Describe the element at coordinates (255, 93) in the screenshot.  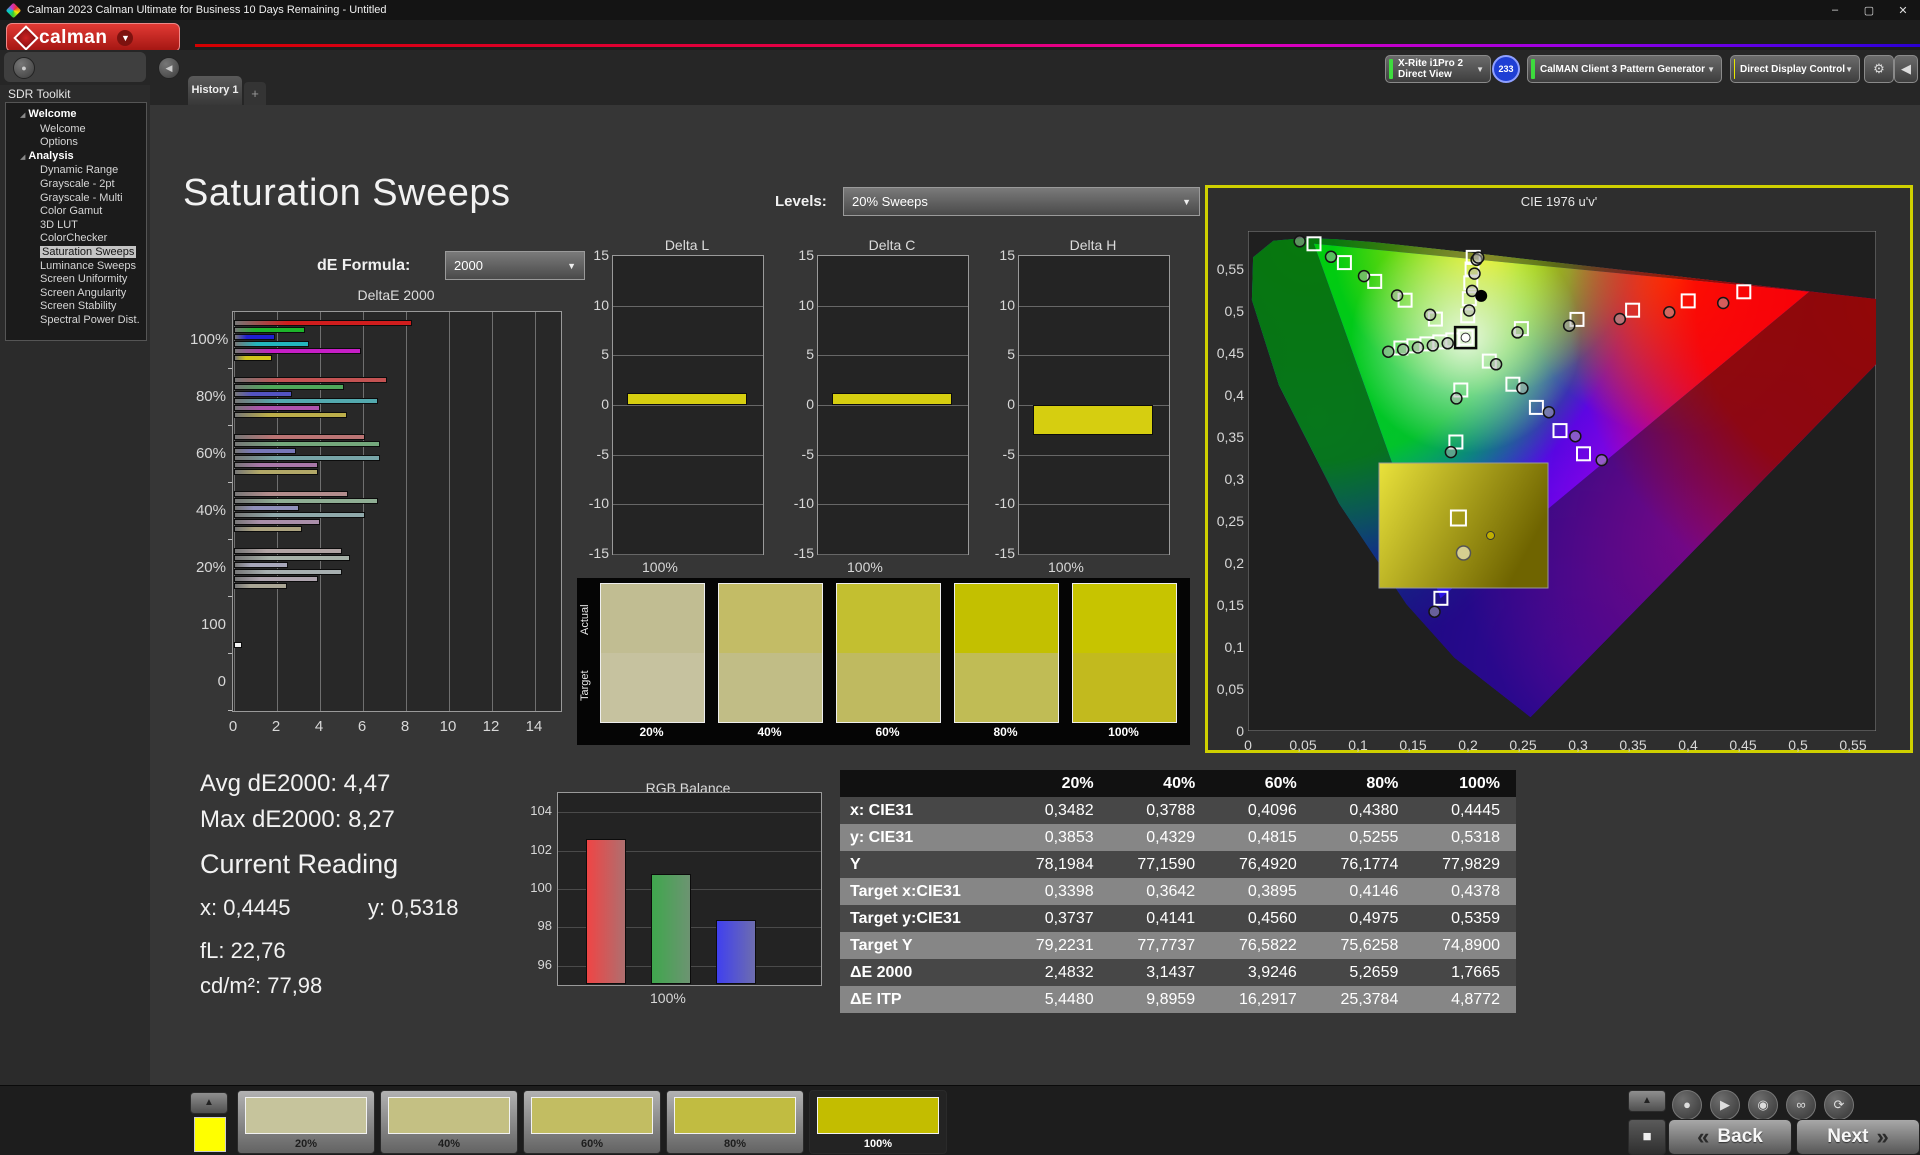
I see `add-tab-button: +` at that location.